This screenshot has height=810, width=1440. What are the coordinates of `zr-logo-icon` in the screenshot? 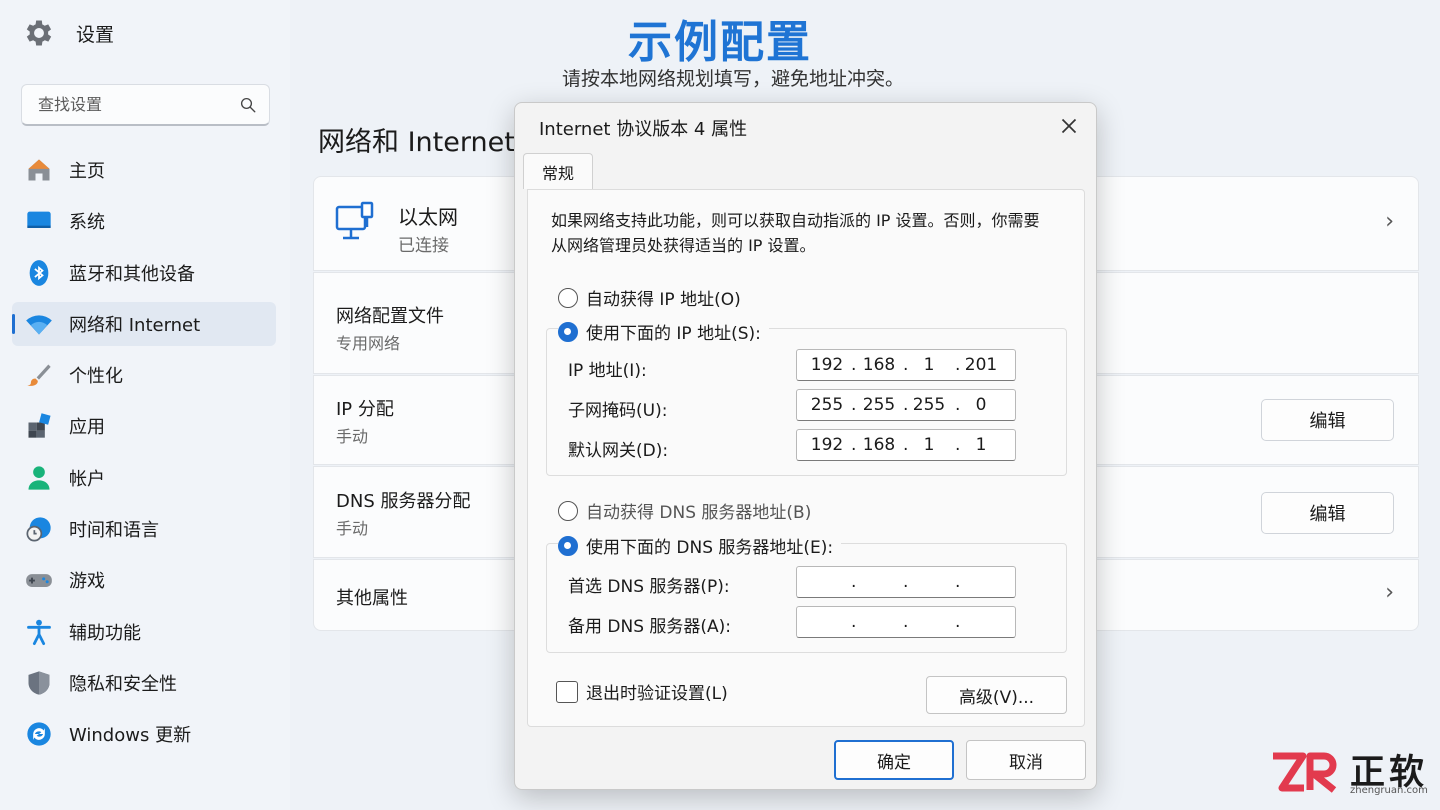 It's located at (1305, 772).